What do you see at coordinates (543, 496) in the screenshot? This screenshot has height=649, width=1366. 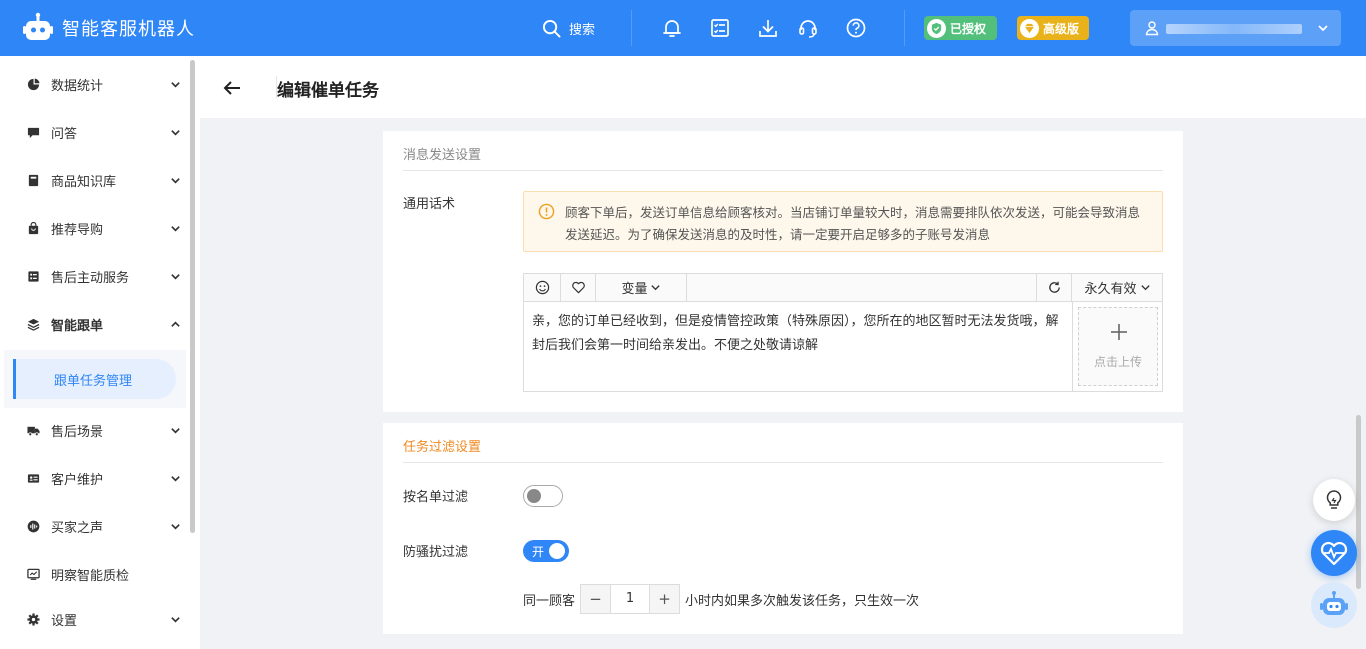 I see `list-filter-toggle` at bounding box center [543, 496].